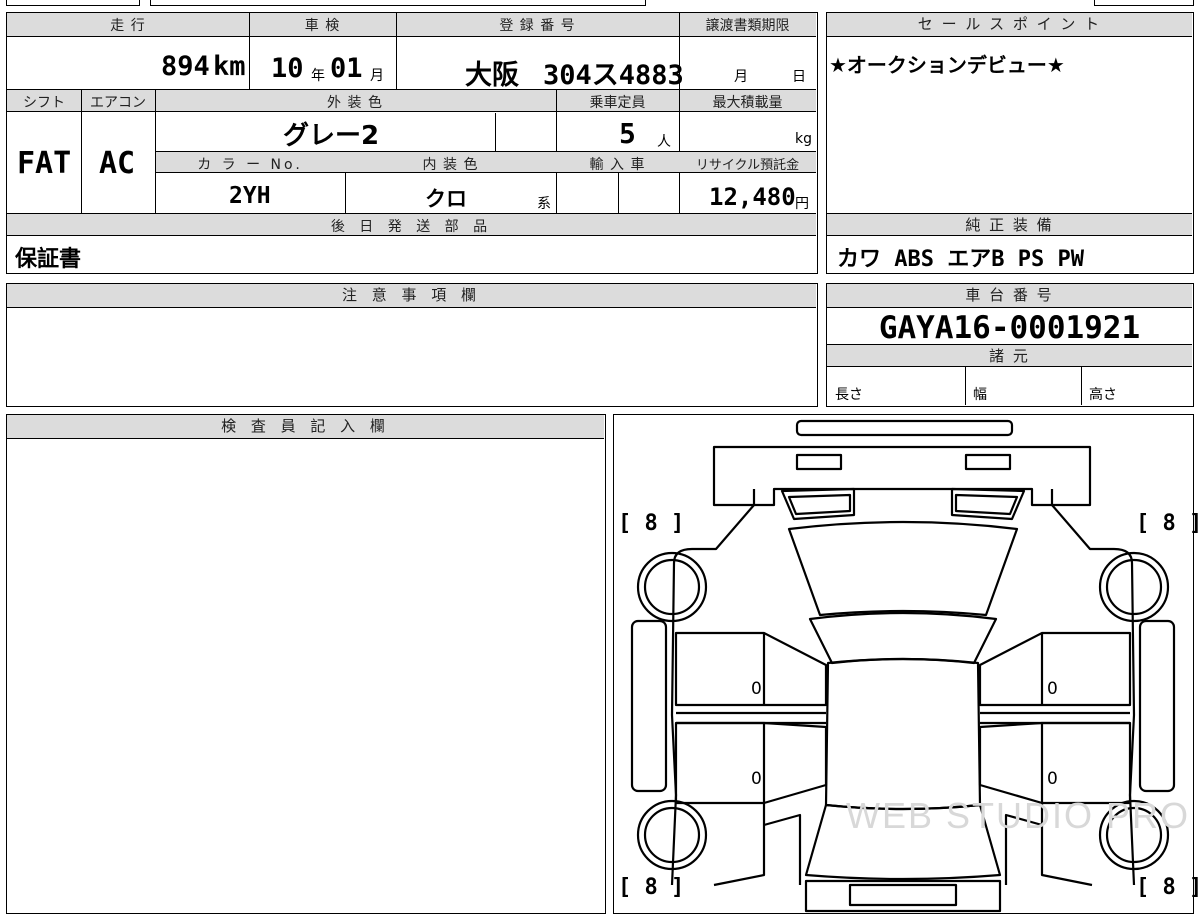 The image size is (1200, 915). What do you see at coordinates (411, 227) in the screenshot?
I see `later-parts-label: 後 日 発 送 部 品` at bounding box center [411, 227].